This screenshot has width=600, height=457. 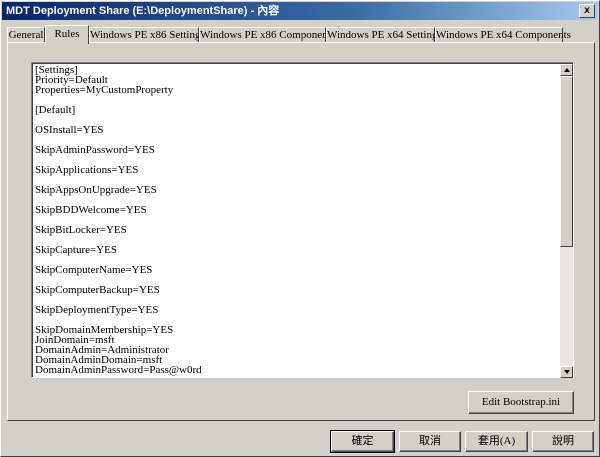 I want to click on arrow-up-icon, so click(x=567, y=70).